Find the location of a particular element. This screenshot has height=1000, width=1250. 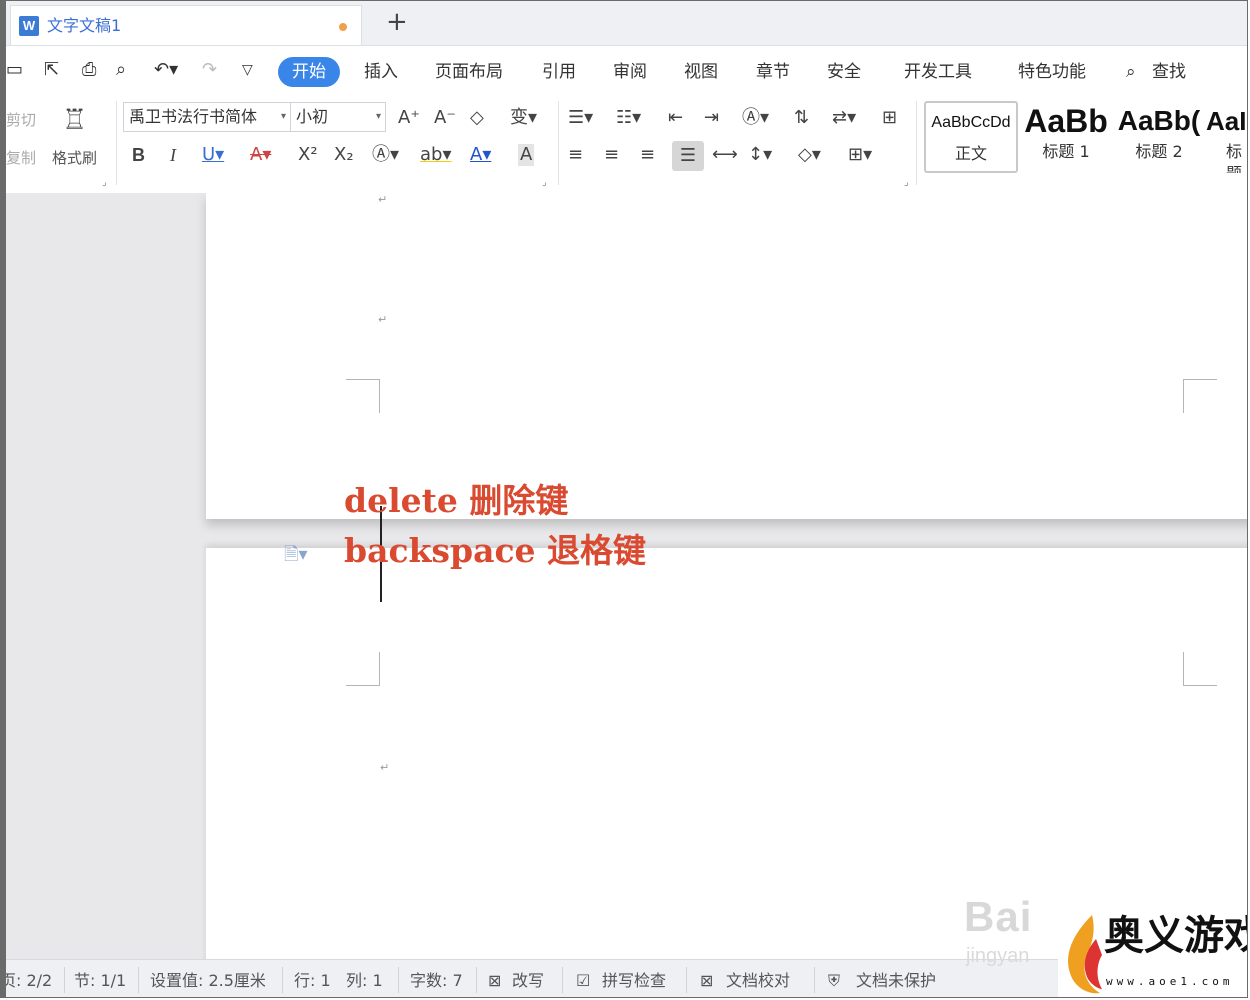

tab-bar: W 文字文稿1 + is located at coordinates (626, 23).